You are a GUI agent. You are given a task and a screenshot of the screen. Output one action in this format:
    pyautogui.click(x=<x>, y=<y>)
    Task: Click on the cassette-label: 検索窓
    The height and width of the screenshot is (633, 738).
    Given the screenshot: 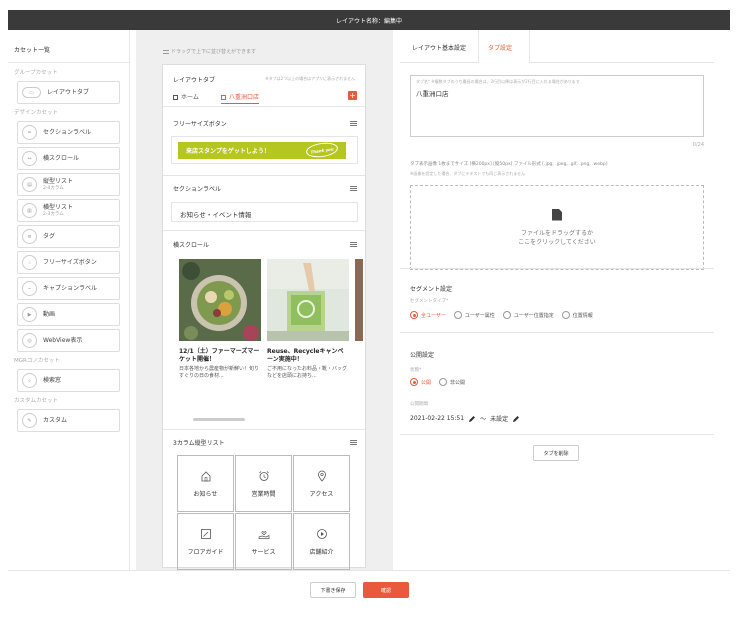 What is the action you would take?
    pyautogui.click(x=52, y=380)
    